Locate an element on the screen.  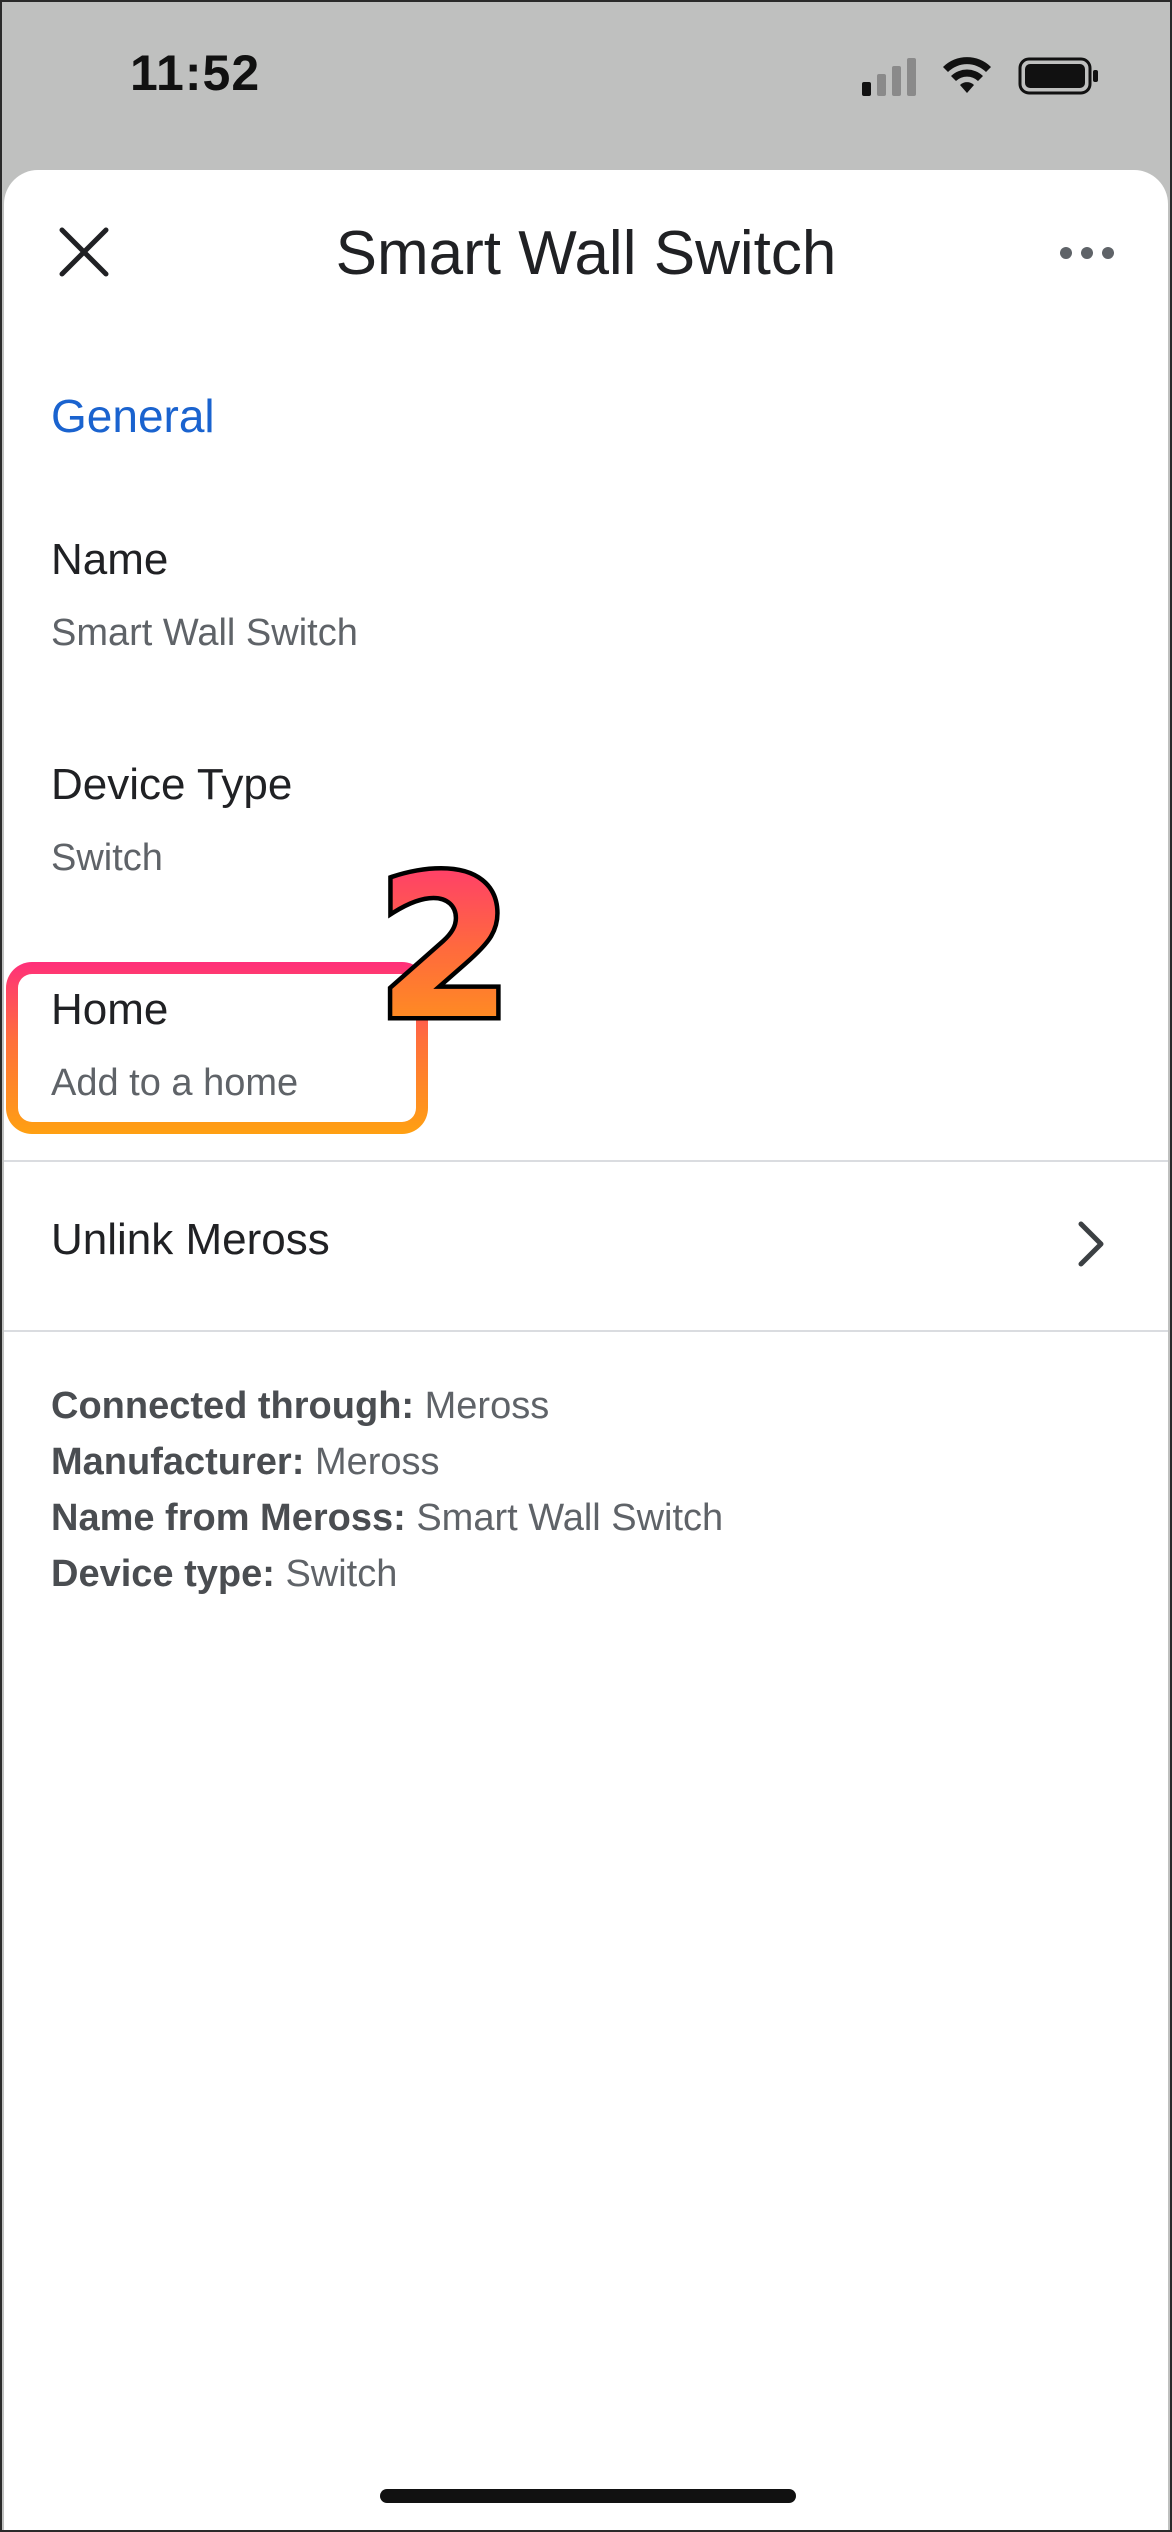
name-value: Smart Wall Switch is located at coordinates (204, 633).